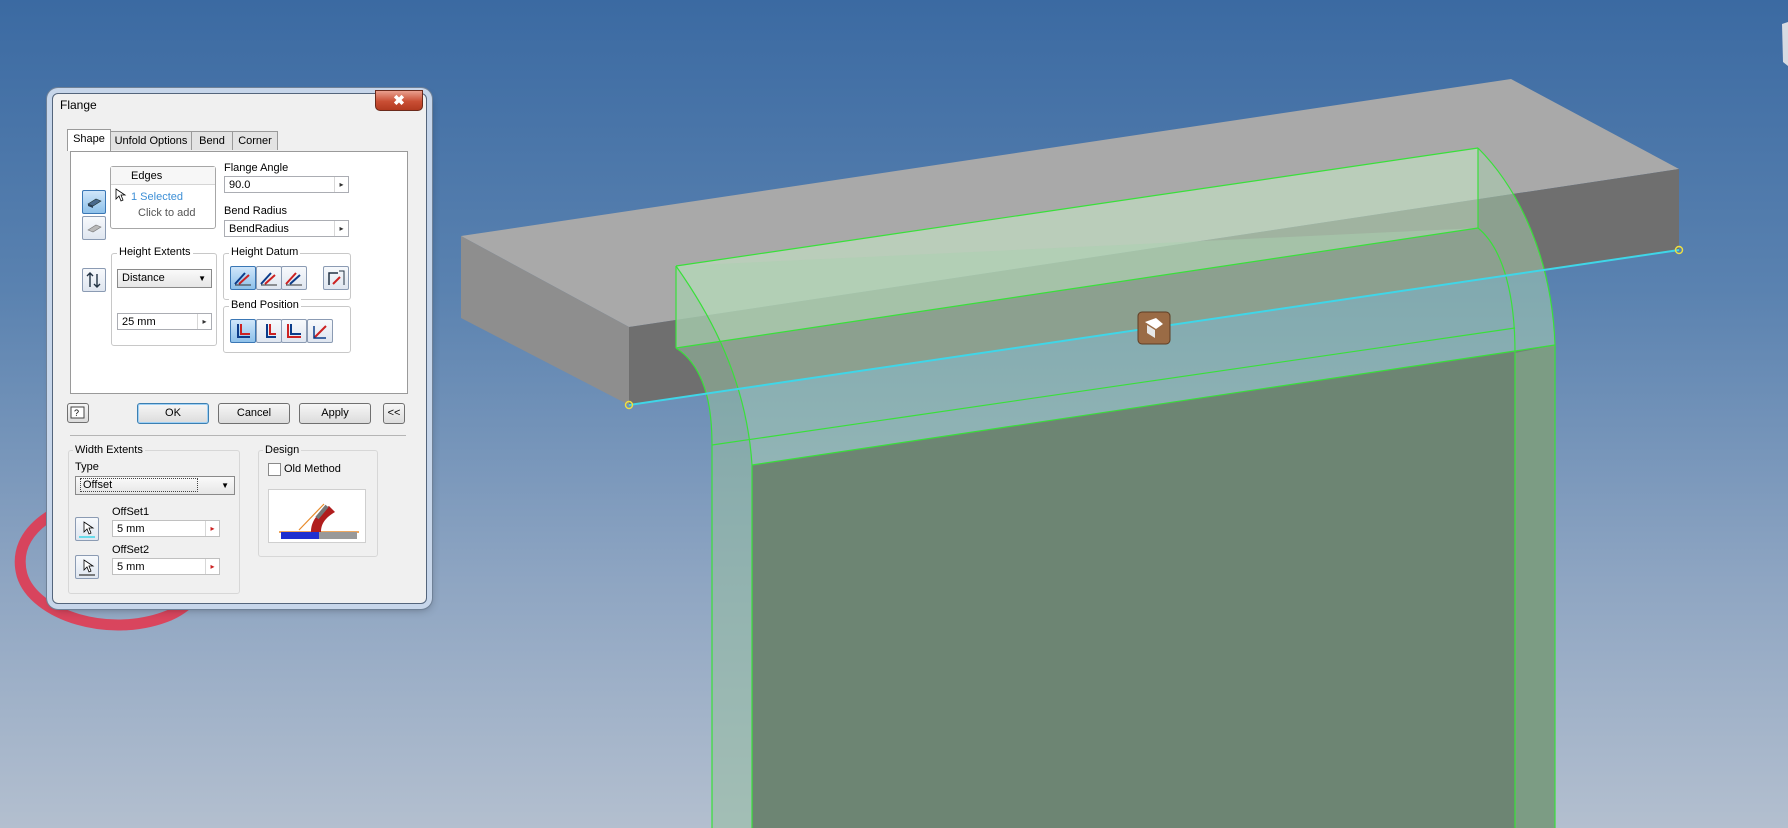  I want to click on bend-position-outside-button, so click(269, 331).